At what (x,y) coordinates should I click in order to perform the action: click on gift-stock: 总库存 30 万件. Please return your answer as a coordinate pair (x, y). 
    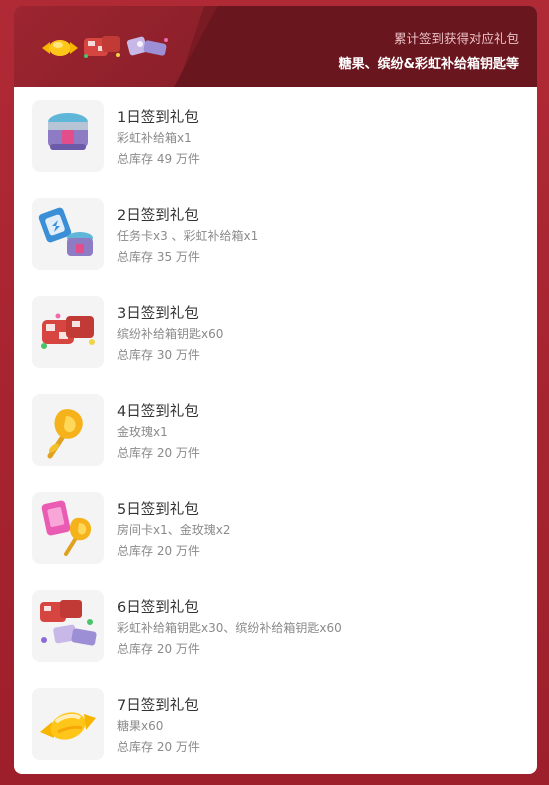
    Looking at the image, I should click on (158, 355).